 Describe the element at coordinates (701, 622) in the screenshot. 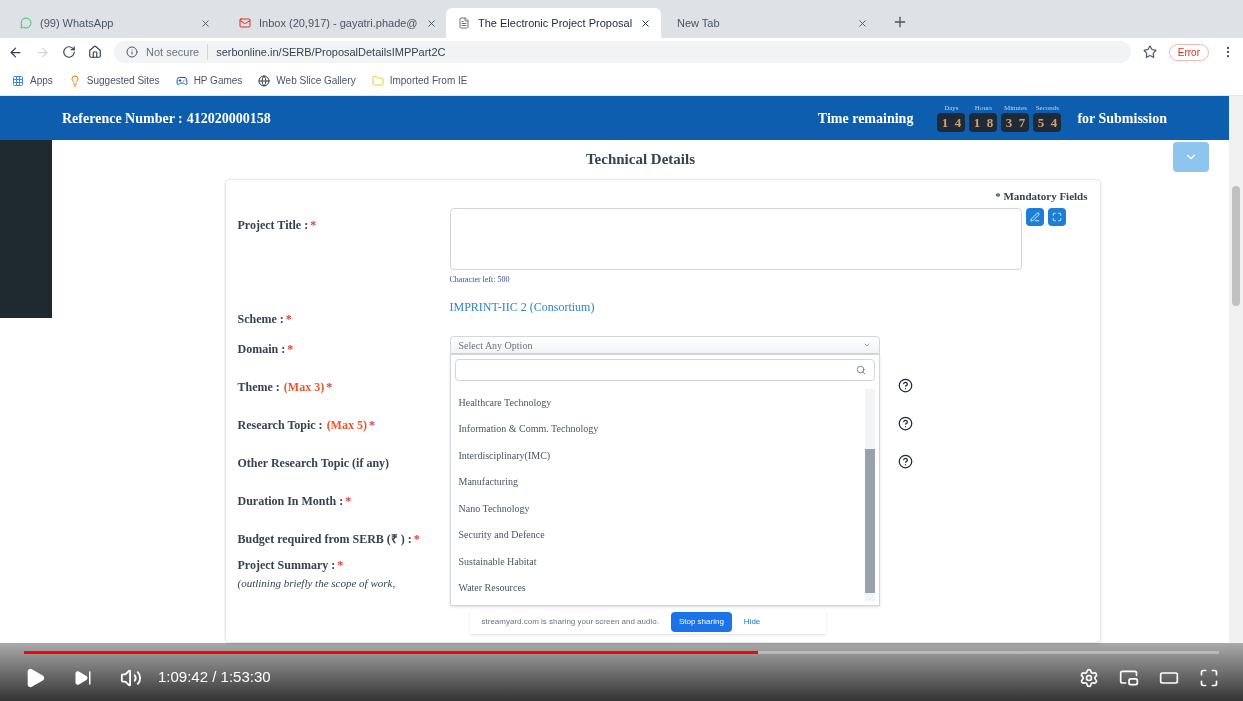

I see `stop-sharing-button: Stop sharing` at that location.